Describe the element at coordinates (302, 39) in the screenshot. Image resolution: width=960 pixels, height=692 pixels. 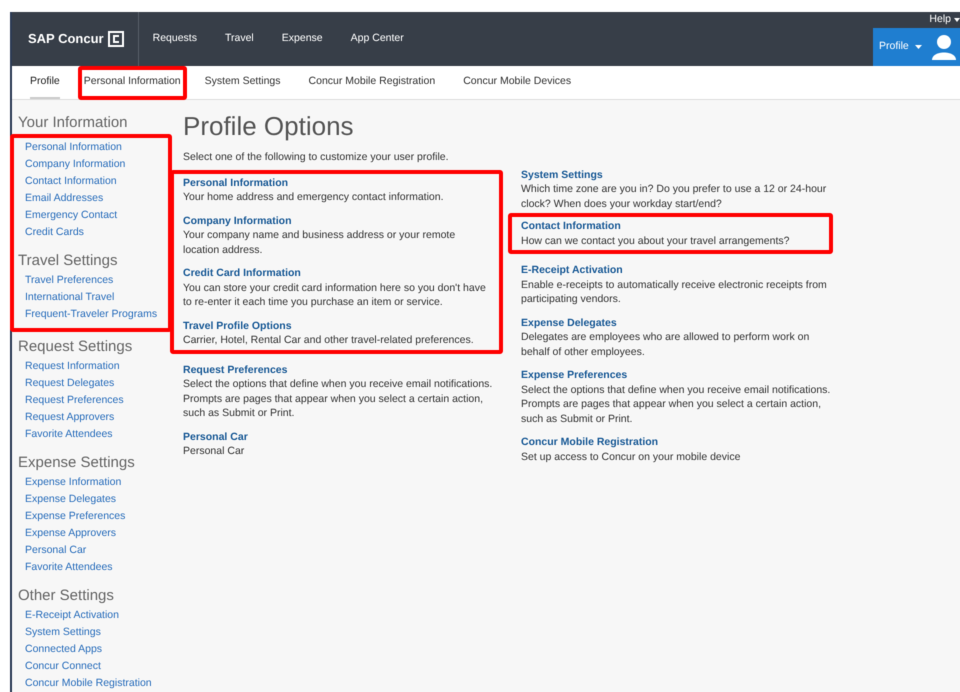
I see `nav-link: Expense` at that location.